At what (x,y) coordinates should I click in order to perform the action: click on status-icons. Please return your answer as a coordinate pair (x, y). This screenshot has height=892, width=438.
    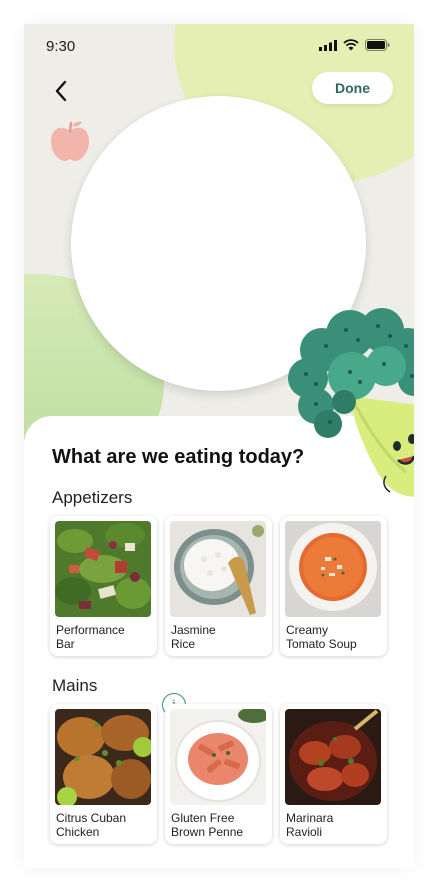
    Looking at the image, I should click on (354, 45).